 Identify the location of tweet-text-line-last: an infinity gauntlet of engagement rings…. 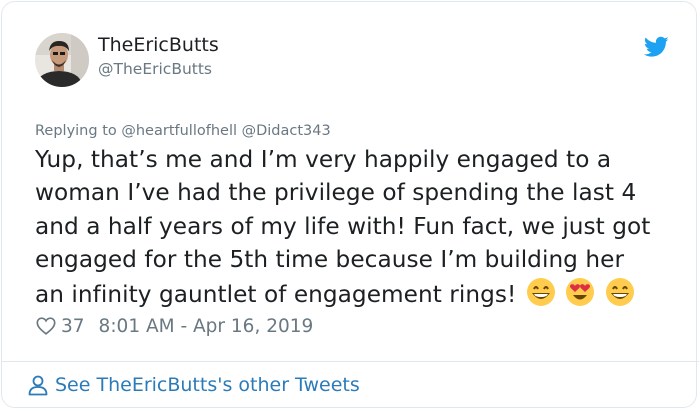
(360, 294).